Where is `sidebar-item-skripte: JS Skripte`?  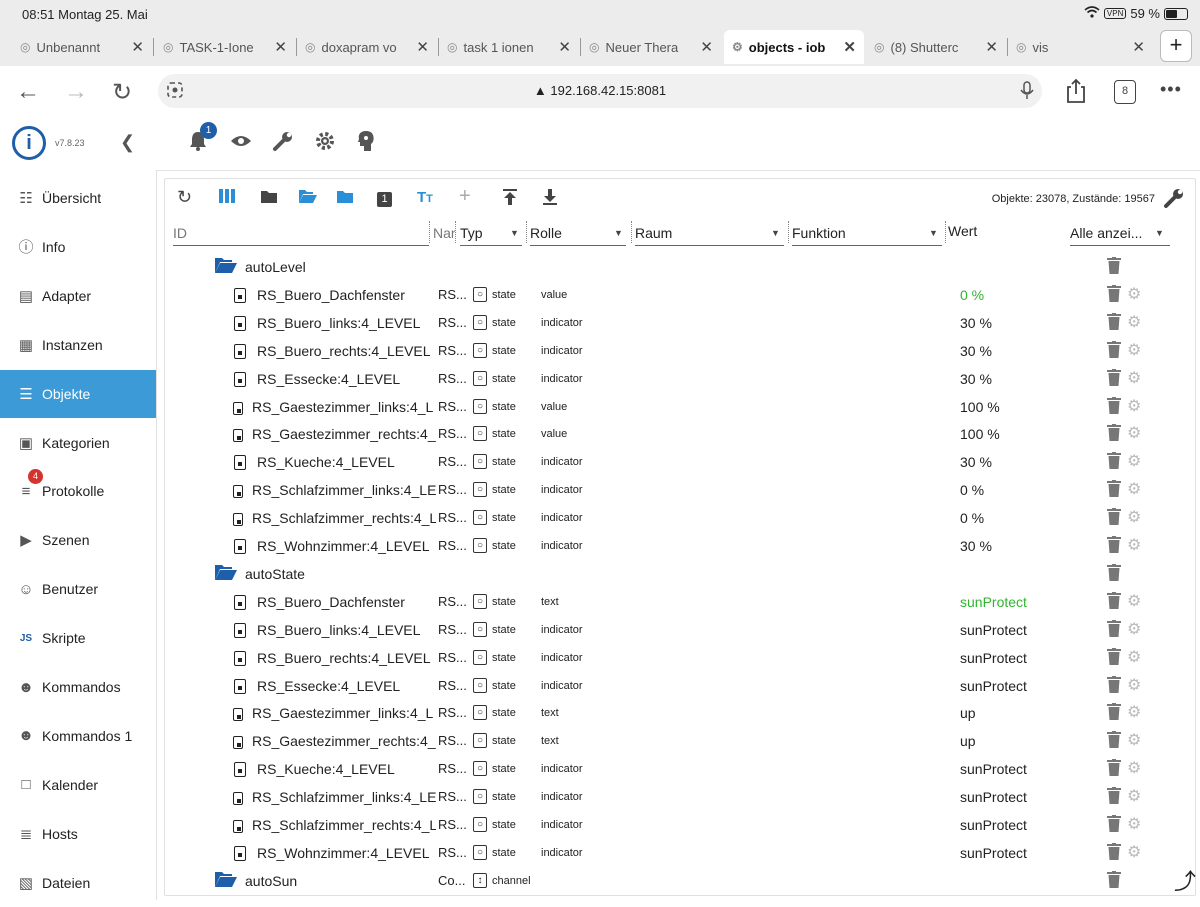 sidebar-item-skripte: JS Skripte is located at coordinates (78, 638).